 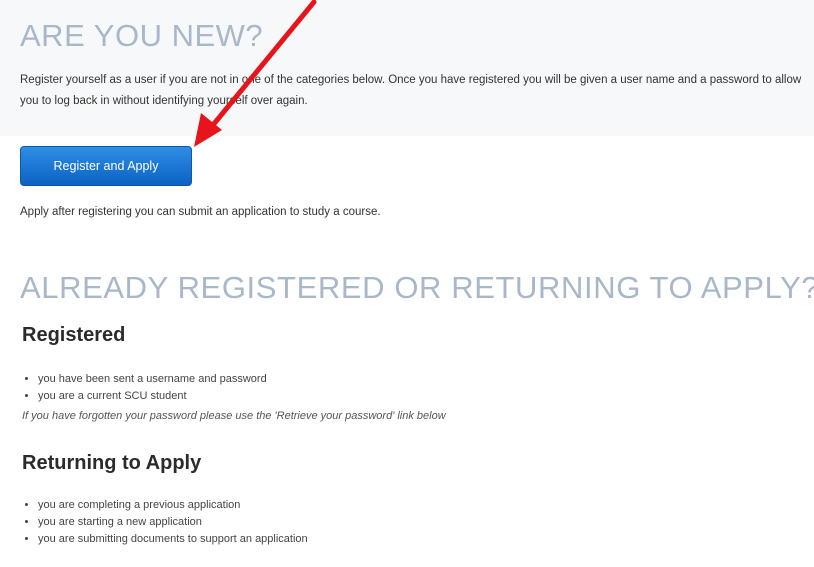 I want to click on registered-subheading: Registered, so click(x=74, y=335).